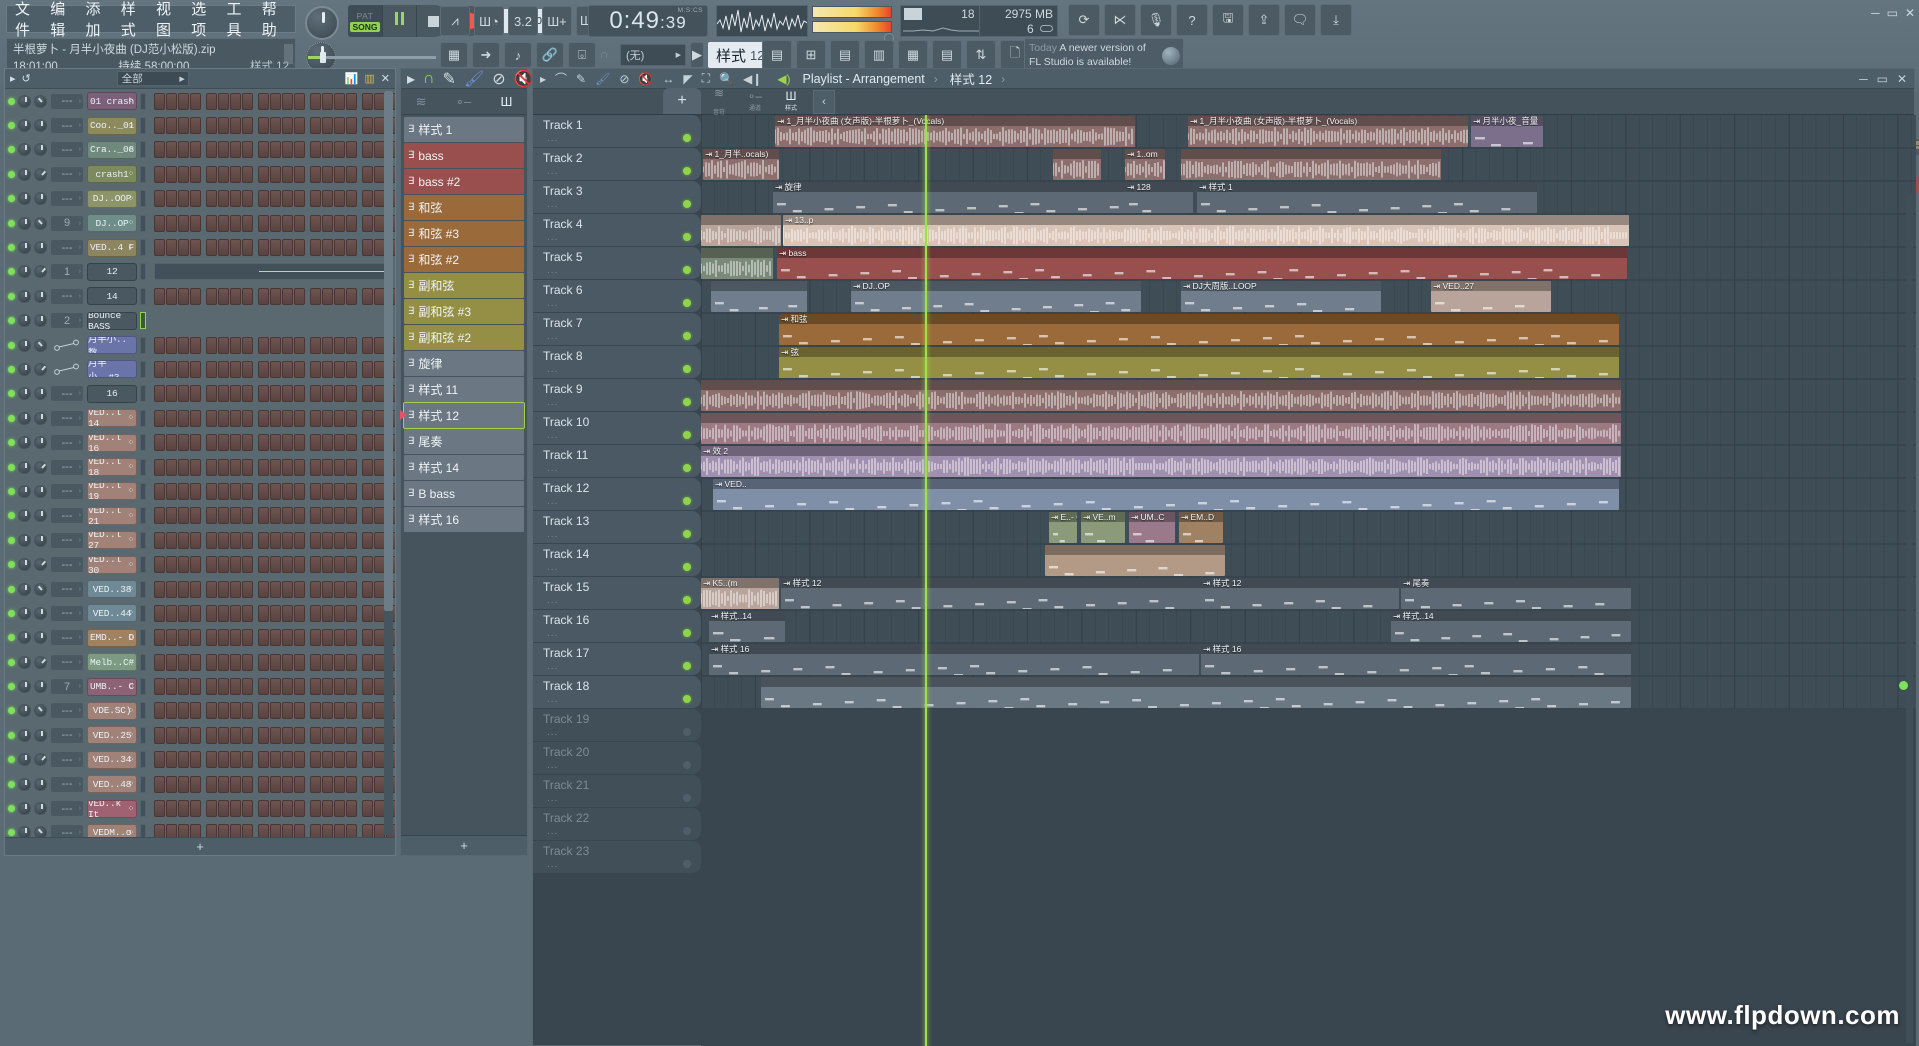  What do you see at coordinates (1863, 79) in the screenshot?
I see `minimize-button: ─` at bounding box center [1863, 79].